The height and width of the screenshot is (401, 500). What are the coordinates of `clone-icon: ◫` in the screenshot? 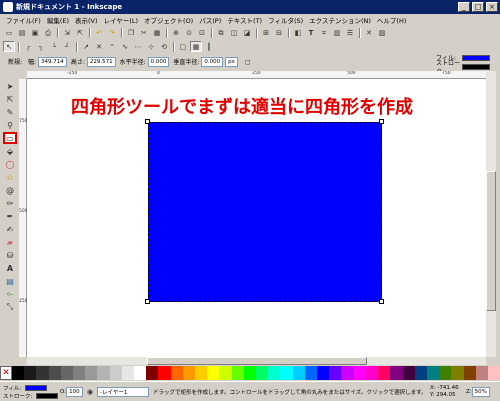 It's located at (234, 33).